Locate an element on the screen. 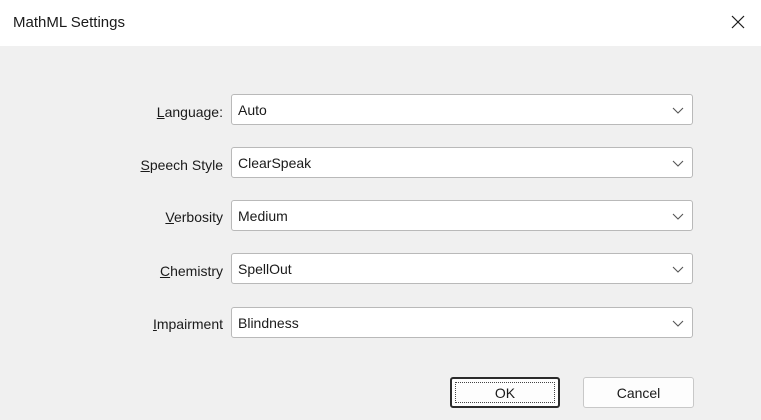 The width and height of the screenshot is (761, 420). impairment-select: Blindness is located at coordinates (462, 322).